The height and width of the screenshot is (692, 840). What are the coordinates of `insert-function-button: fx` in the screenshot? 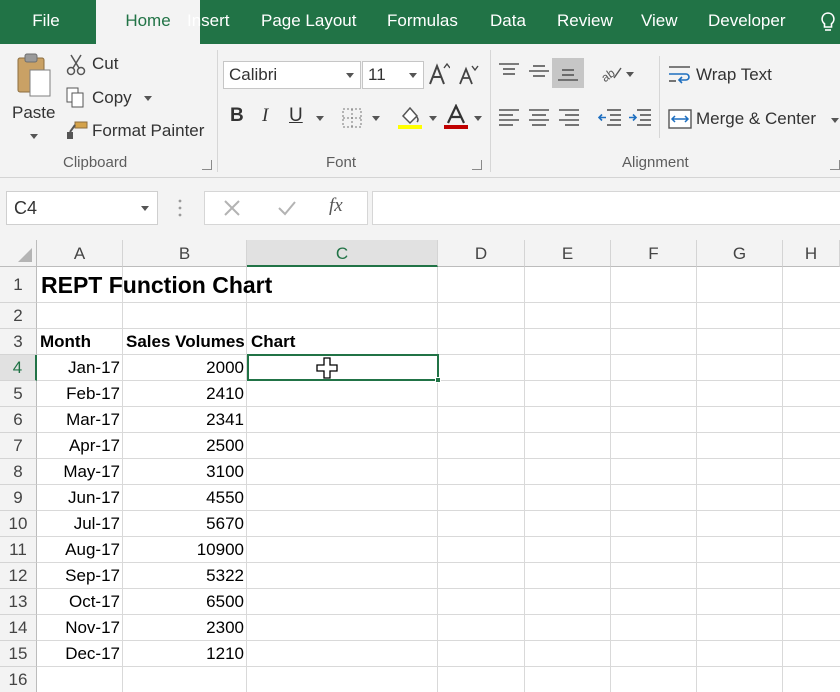 It's located at (336, 206).